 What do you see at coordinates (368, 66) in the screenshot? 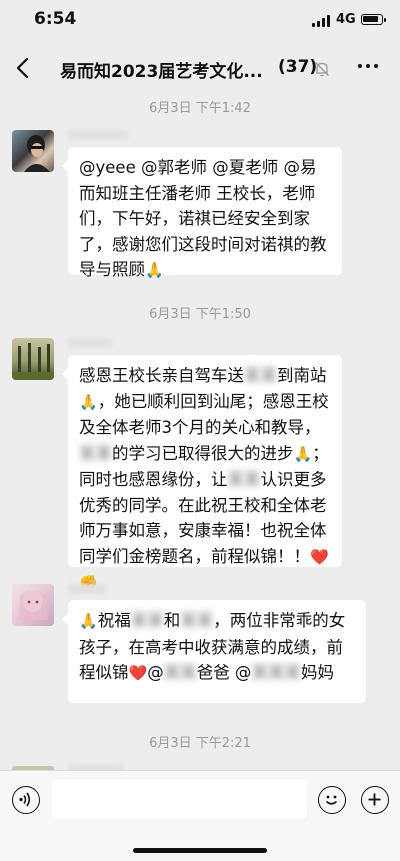
I see `more-options-button` at bounding box center [368, 66].